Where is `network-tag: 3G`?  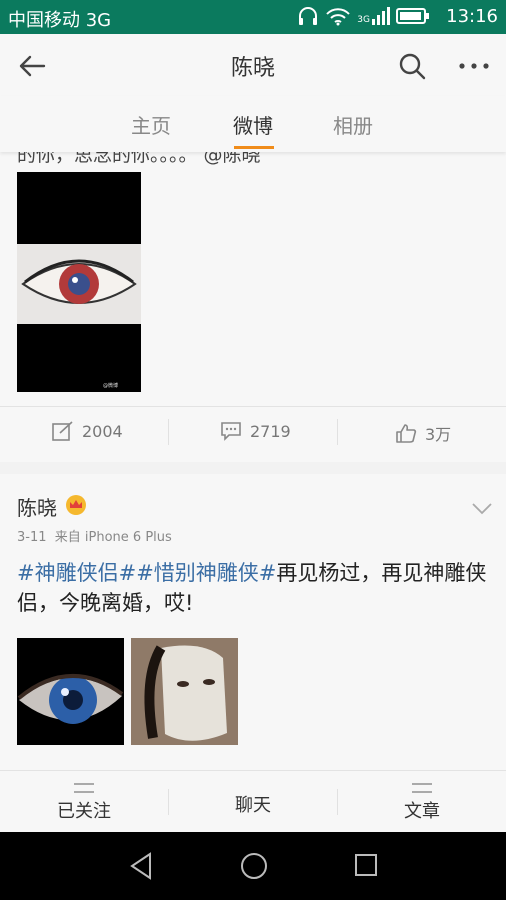
network-tag: 3G is located at coordinates (363, 20).